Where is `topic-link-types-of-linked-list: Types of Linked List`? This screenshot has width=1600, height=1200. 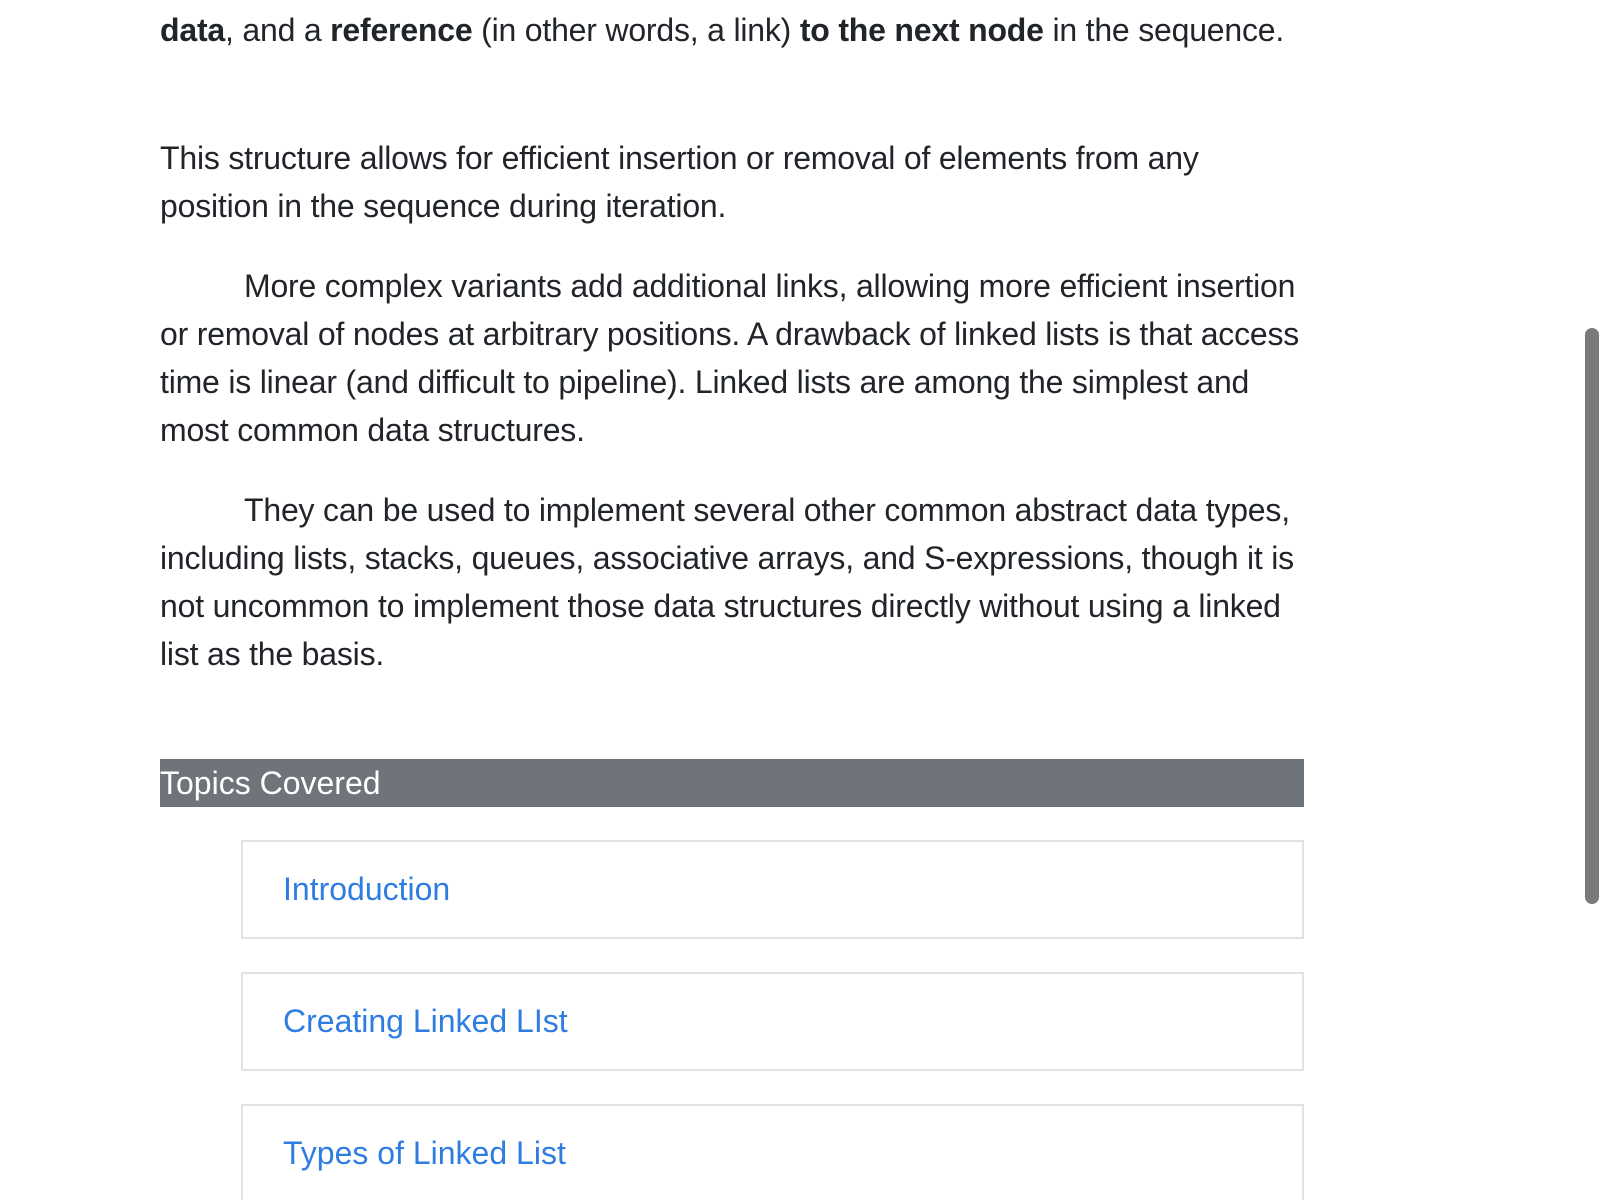 topic-link-types-of-linked-list: Types of Linked List is located at coordinates (424, 1153).